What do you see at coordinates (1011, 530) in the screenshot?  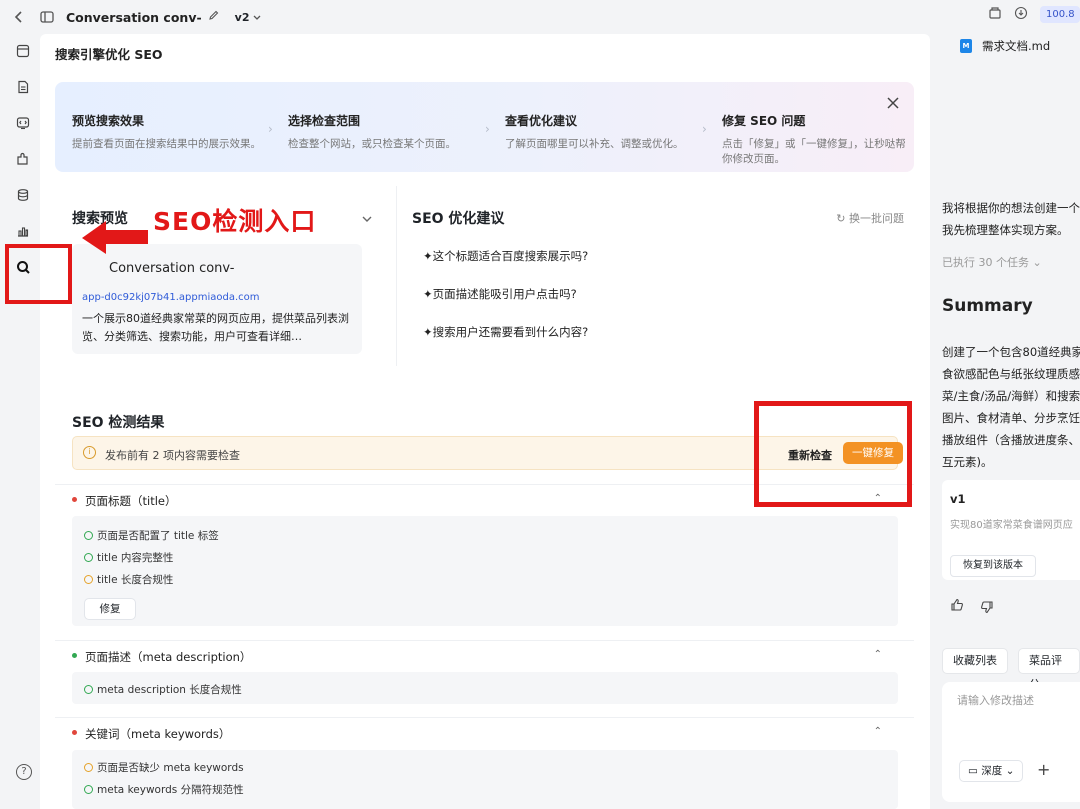 I see `version-card: v1 实现80道家常菜食谱网页应 恢复到该版本` at bounding box center [1011, 530].